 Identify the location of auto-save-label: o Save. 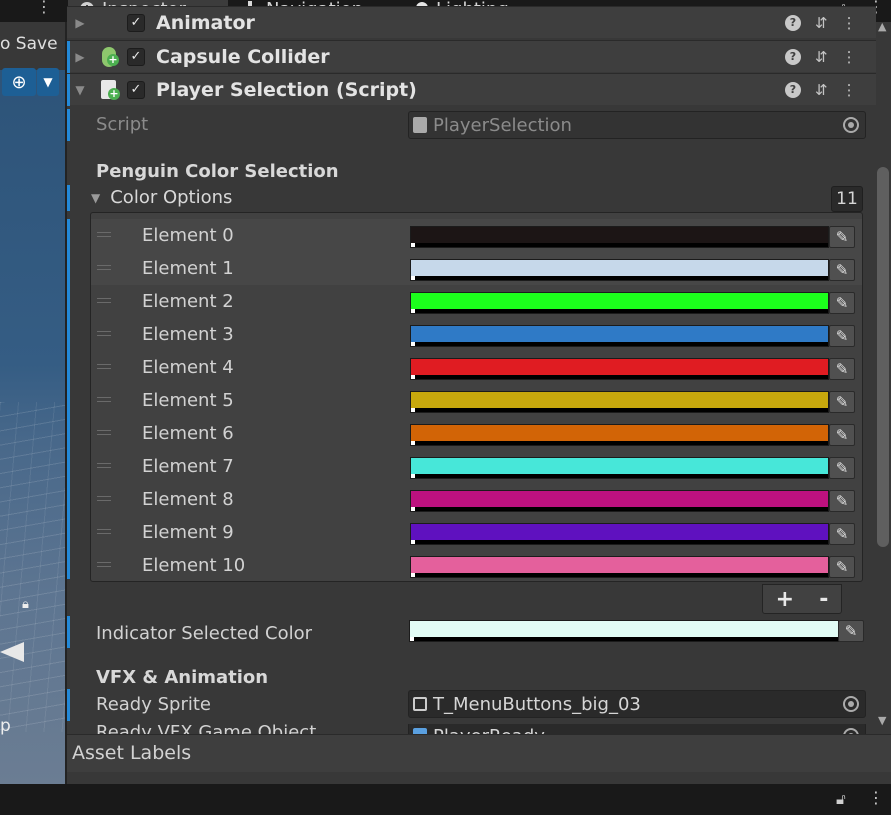
(29, 44).